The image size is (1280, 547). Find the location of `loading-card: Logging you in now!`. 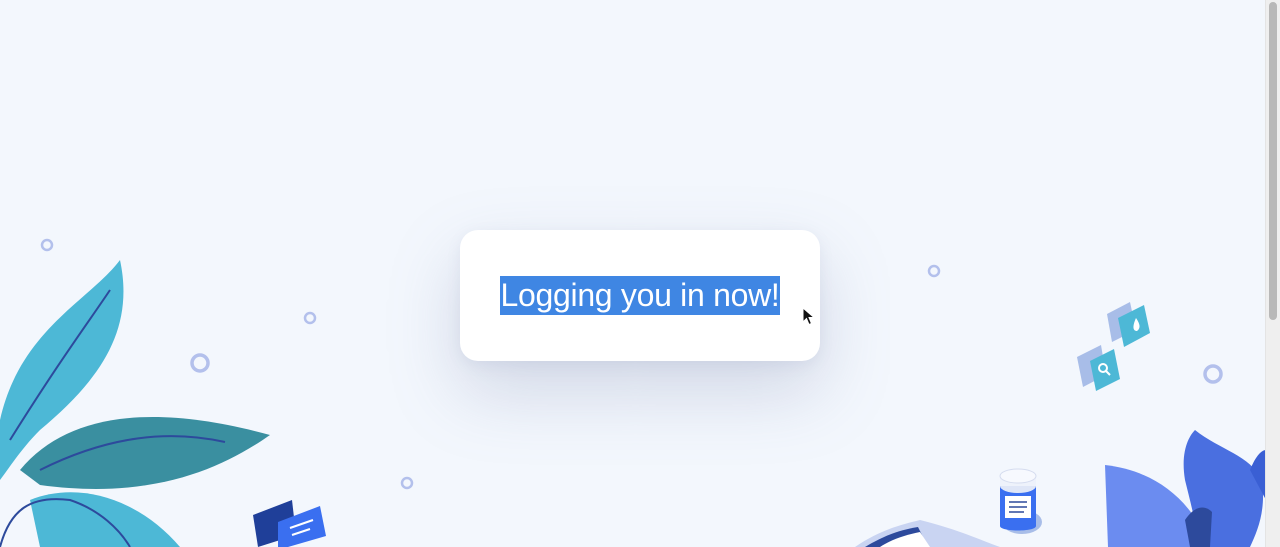

loading-card: Logging you in now! is located at coordinates (640, 295).